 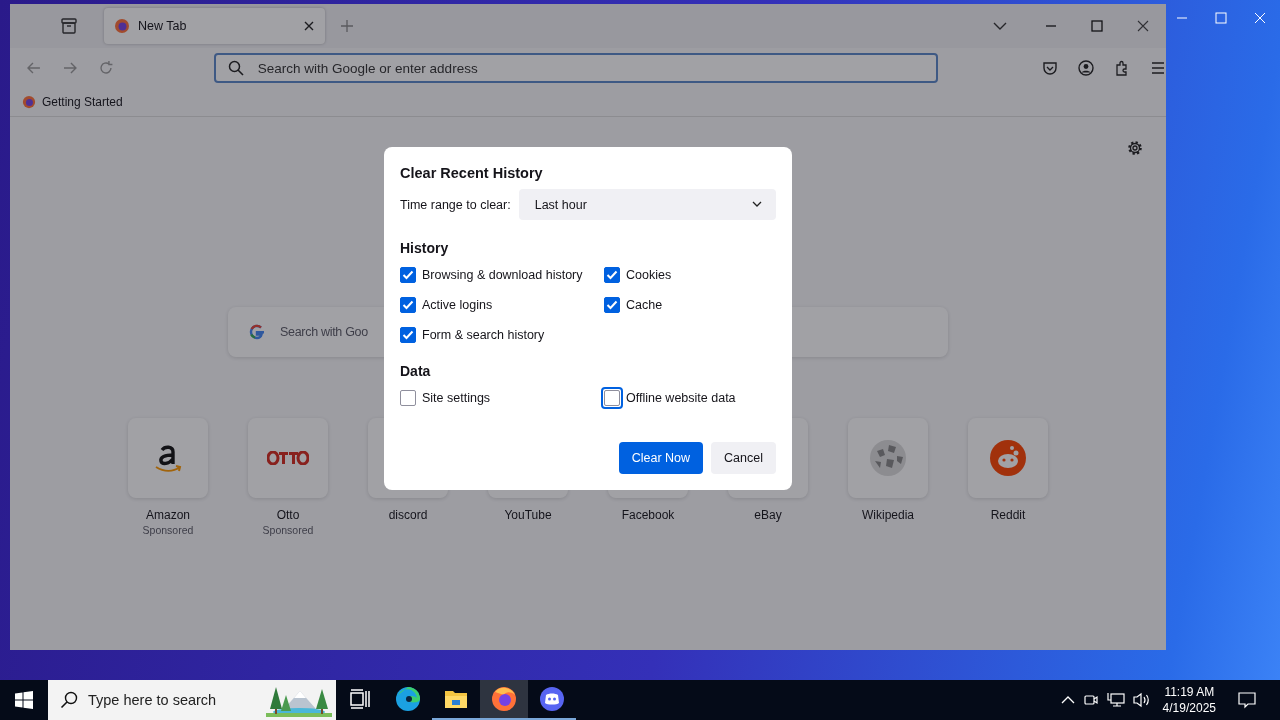 I want to click on pocket-icon, so click(x=1050, y=68).